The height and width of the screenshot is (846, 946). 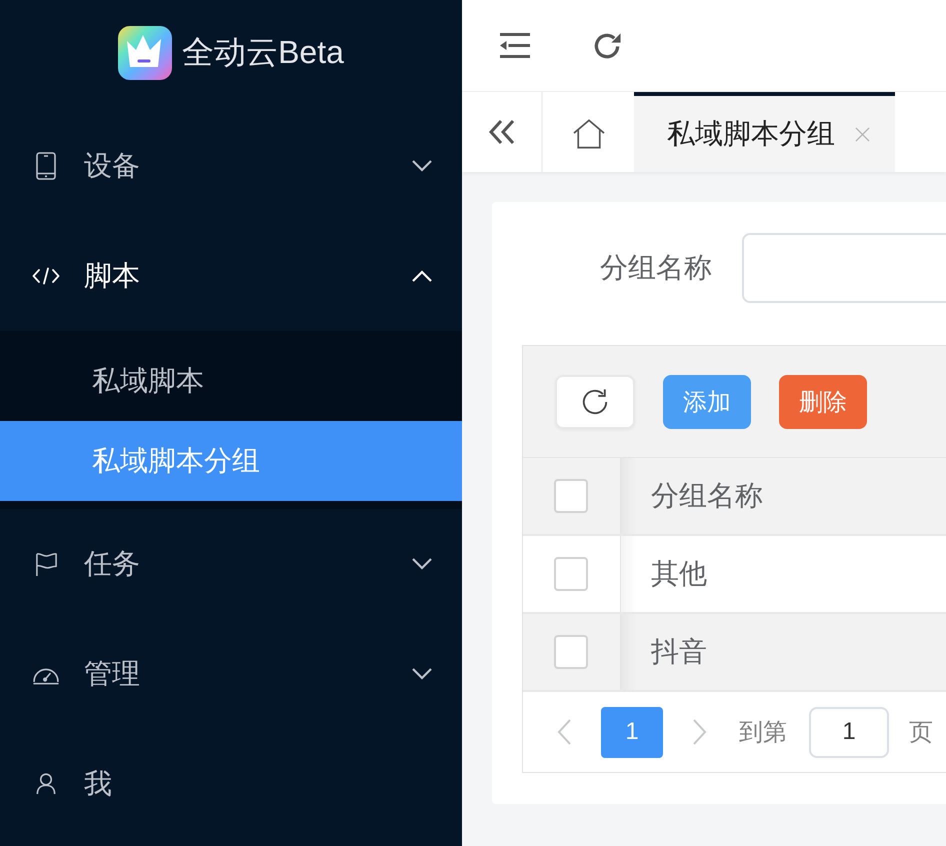 I want to click on page-input: 1, so click(x=849, y=732).